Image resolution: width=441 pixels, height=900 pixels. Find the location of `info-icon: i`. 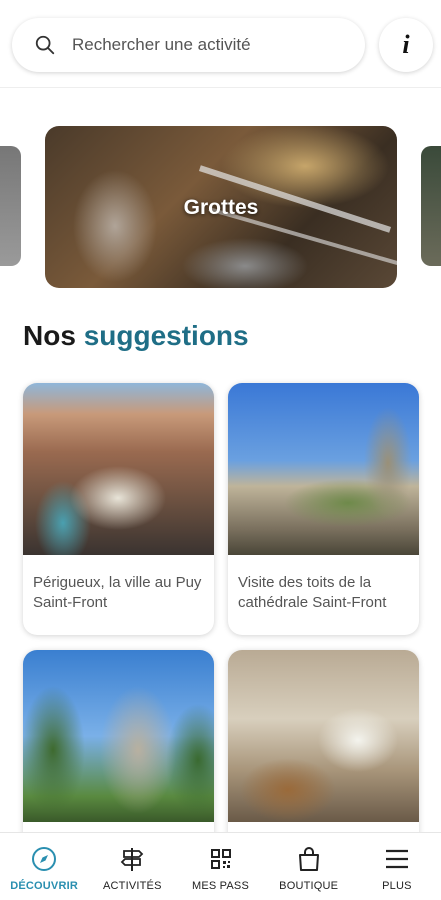

info-icon: i is located at coordinates (406, 44).